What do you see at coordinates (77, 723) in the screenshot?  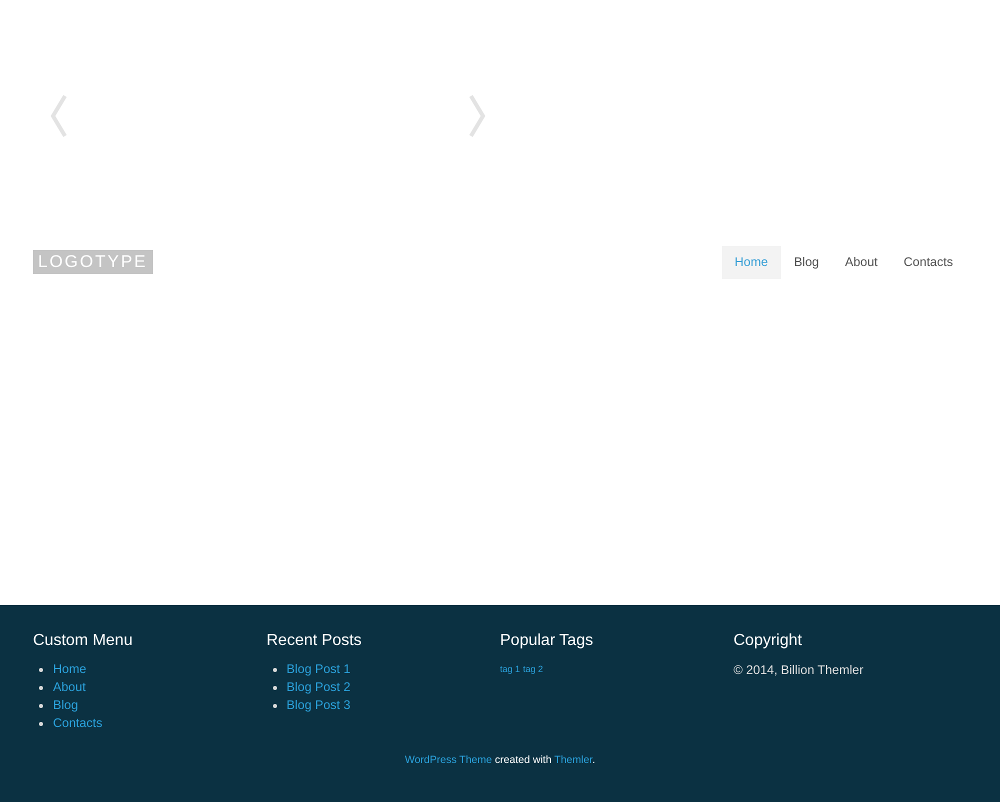 I see `footer-link: Contacts` at bounding box center [77, 723].